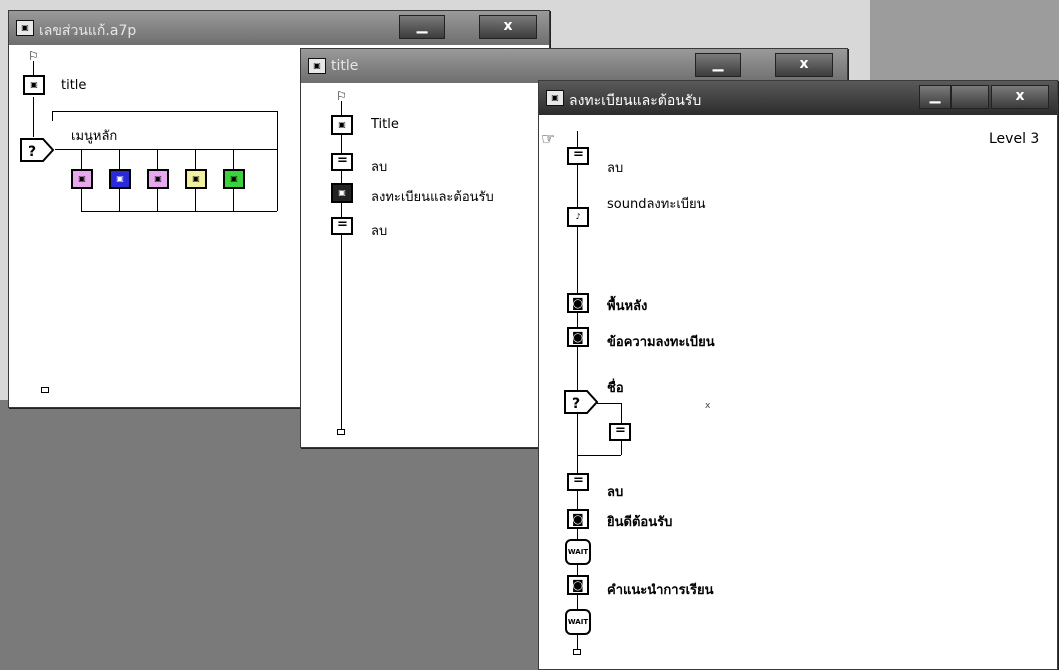  Describe the element at coordinates (279, 28) in the screenshot. I see `main-window-titlebar: ▣ เลขส่วนแก้.a7p ▁ x` at that location.